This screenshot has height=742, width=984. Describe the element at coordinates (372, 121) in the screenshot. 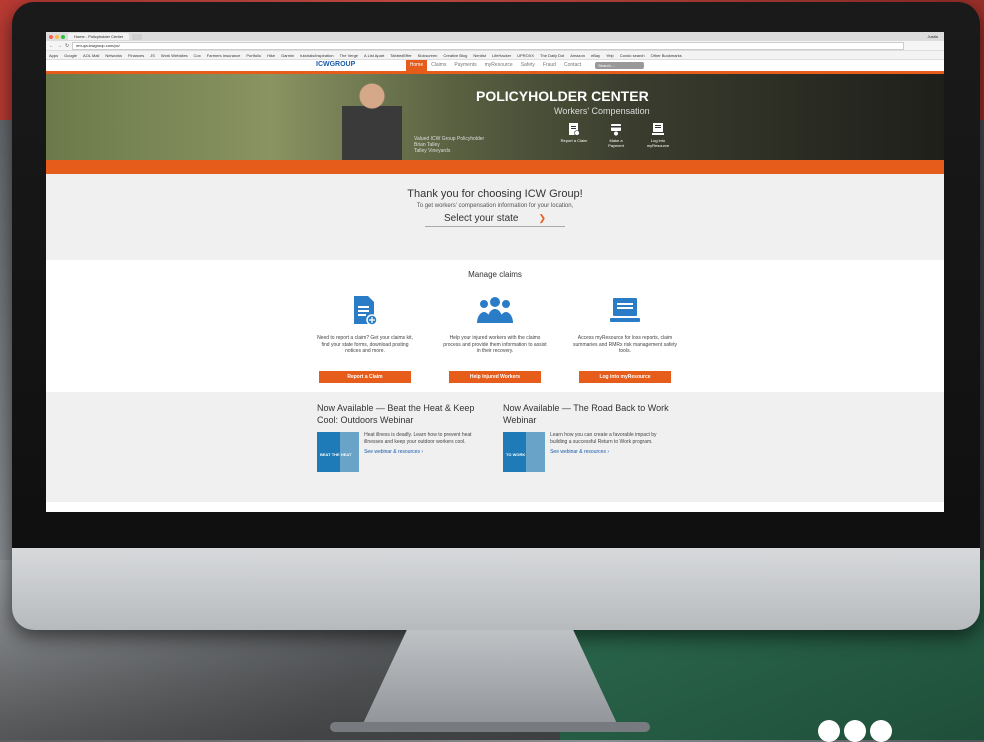

I see `policyholder-photo` at that location.